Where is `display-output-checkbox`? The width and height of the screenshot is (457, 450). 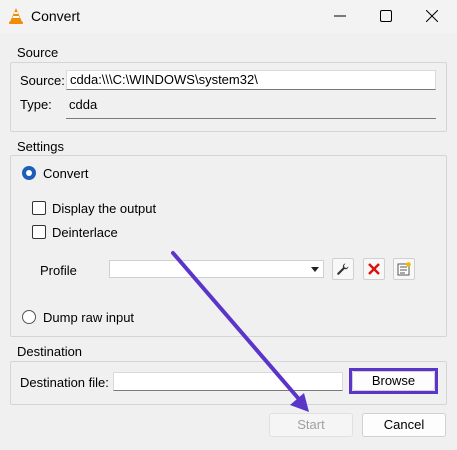 display-output-checkbox is located at coordinates (39, 208).